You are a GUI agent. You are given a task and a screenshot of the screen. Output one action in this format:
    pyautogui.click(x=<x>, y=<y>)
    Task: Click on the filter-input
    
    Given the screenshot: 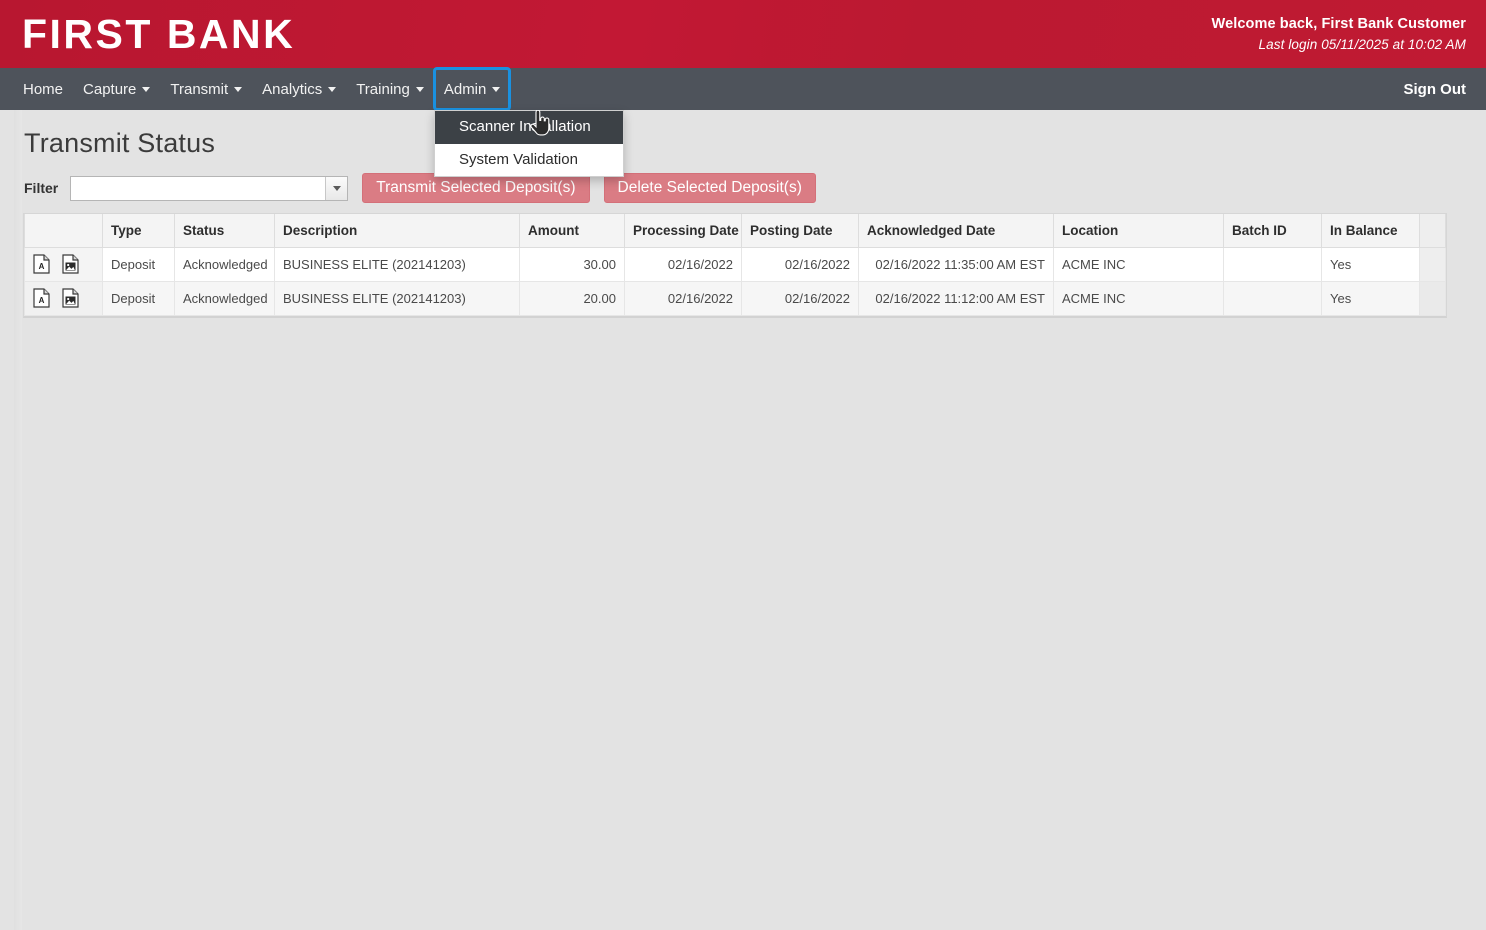 What is the action you would take?
    pyautogui.click(x=198, y=188)
    